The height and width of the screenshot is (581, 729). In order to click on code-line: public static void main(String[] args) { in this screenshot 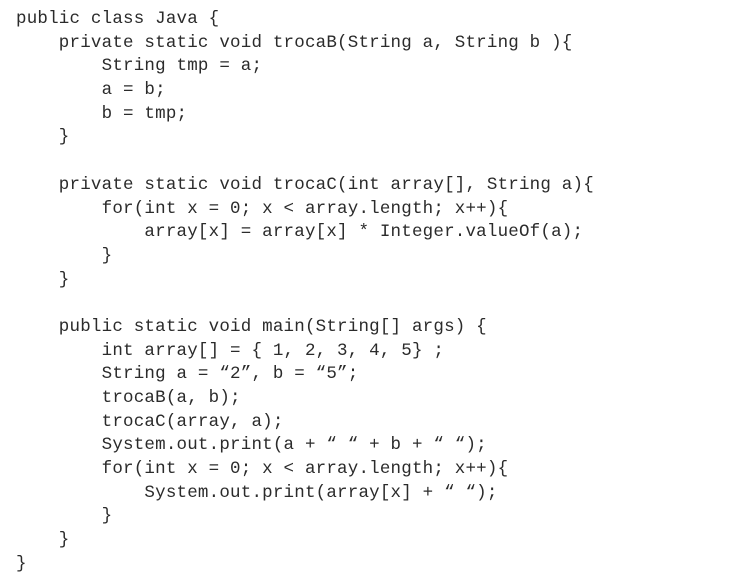, I will do `click(251, 326)`.